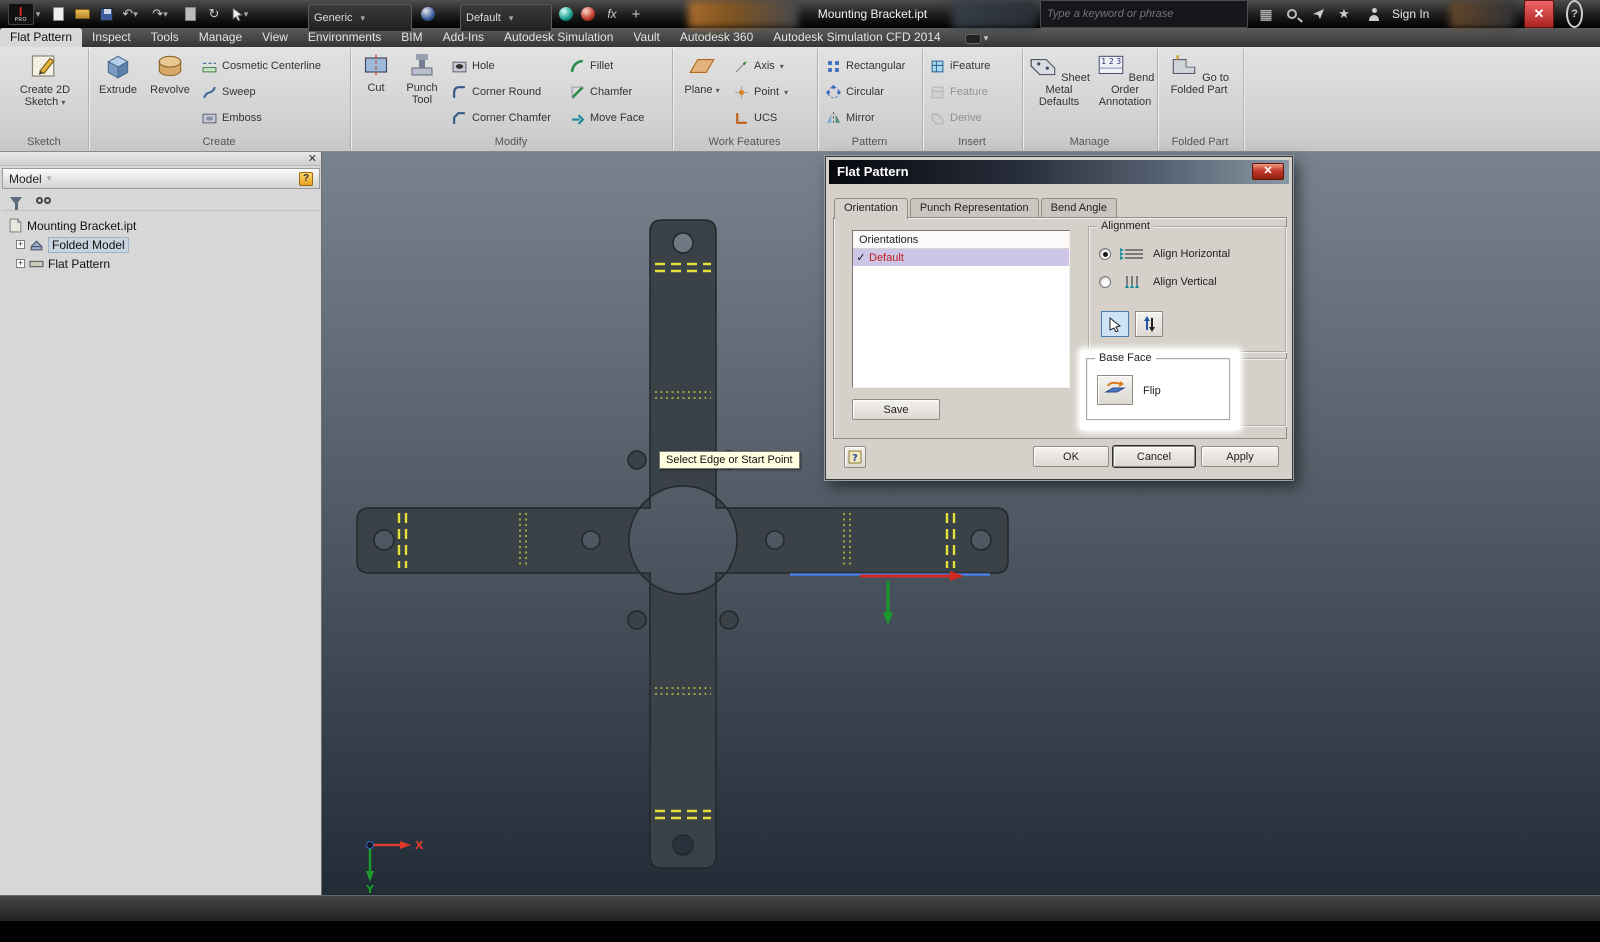 The height and width of the screenshot is (942, 1600). Describe the element at coordinates (856, 37) in the screenshot. I see `ribbon-tab-autodesk-simulation-cfd: Autodesk Simulation CFD 2014` at that location.